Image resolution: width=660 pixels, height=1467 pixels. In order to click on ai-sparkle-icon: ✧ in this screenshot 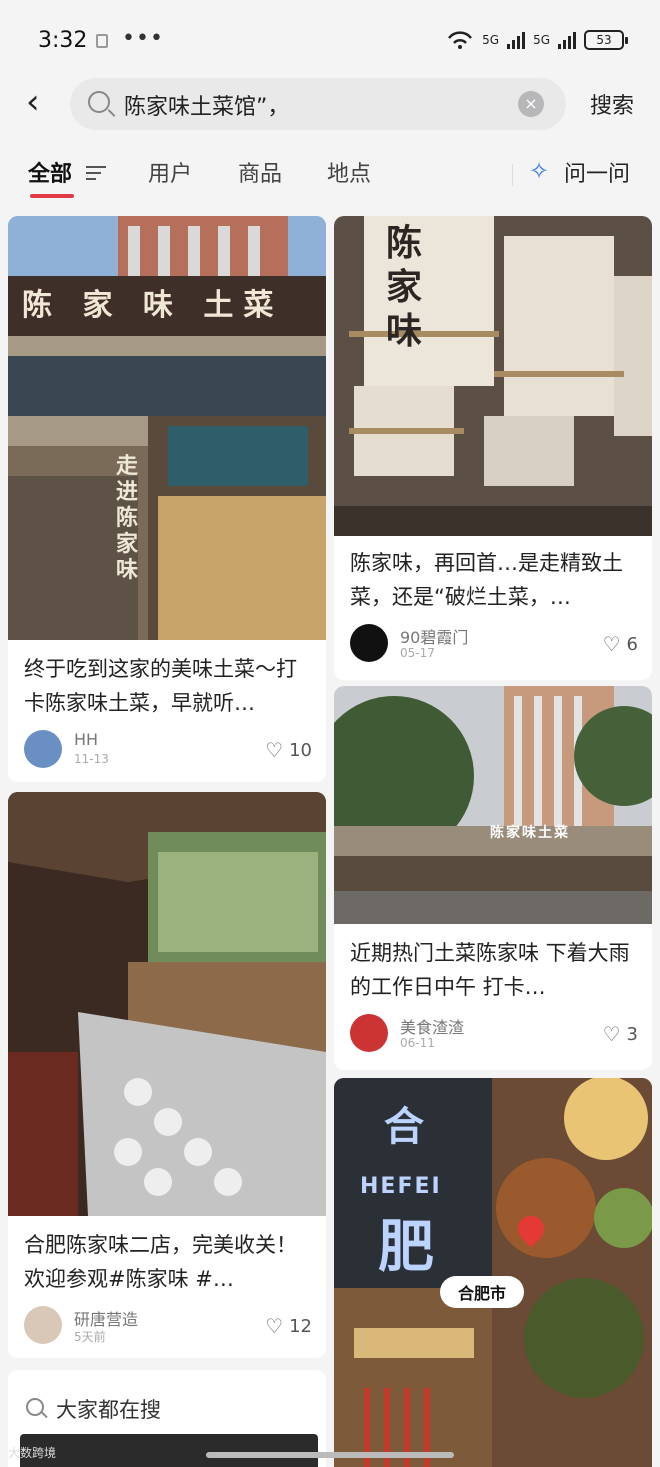, I will do `click(539, 171)`.